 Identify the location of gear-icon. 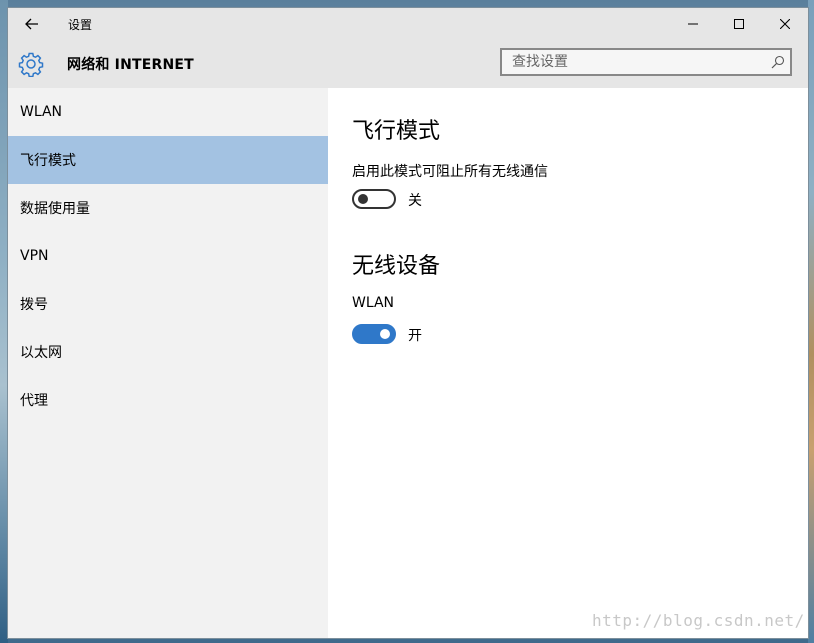
(31, 64).